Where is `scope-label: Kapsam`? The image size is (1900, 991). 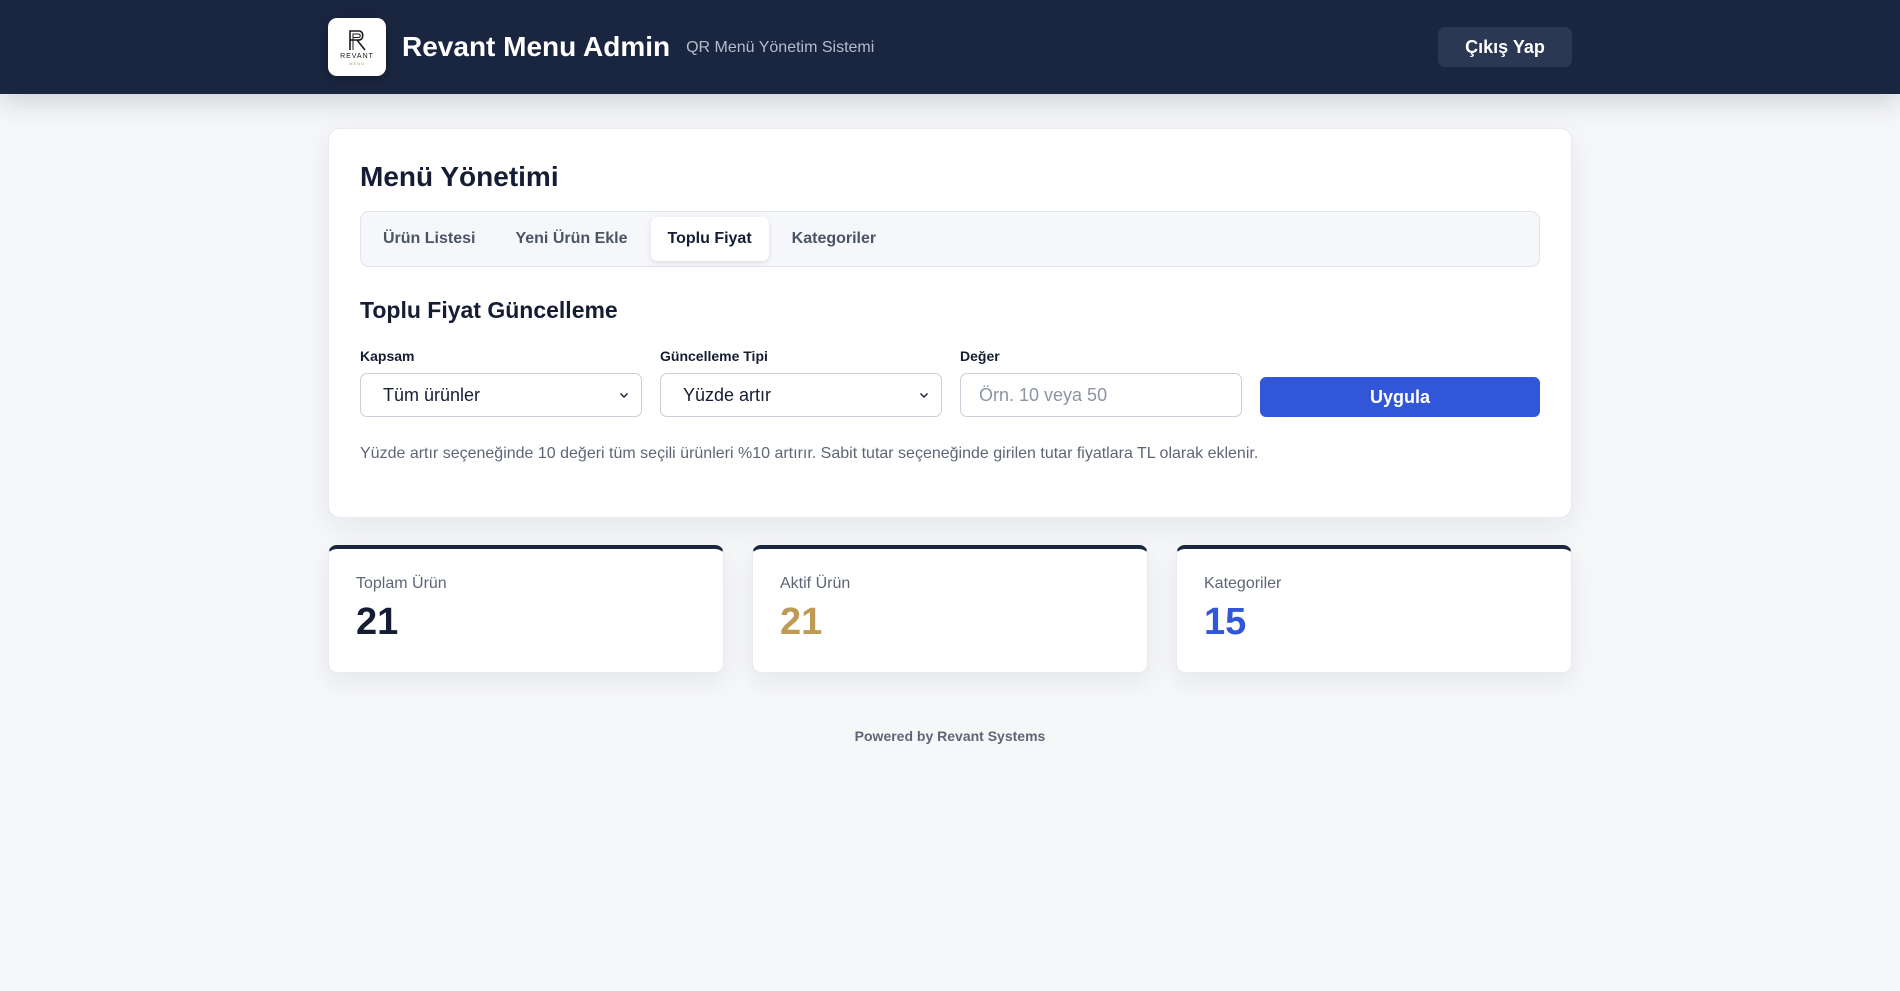
scope-label: Kapsam is located at coordinates (387, 356).